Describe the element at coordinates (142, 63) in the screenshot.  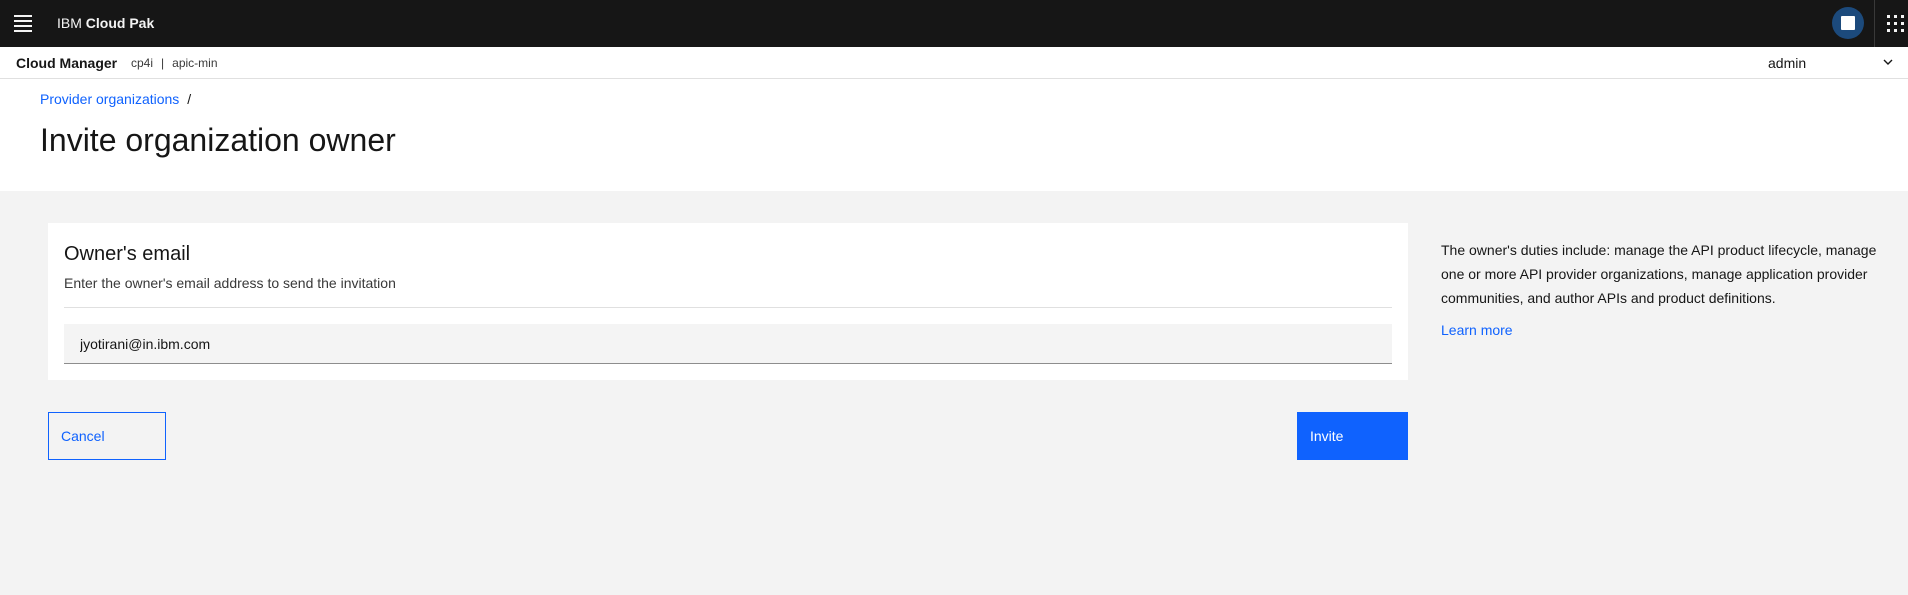
I see `context-catalog: cp4i` at that location.